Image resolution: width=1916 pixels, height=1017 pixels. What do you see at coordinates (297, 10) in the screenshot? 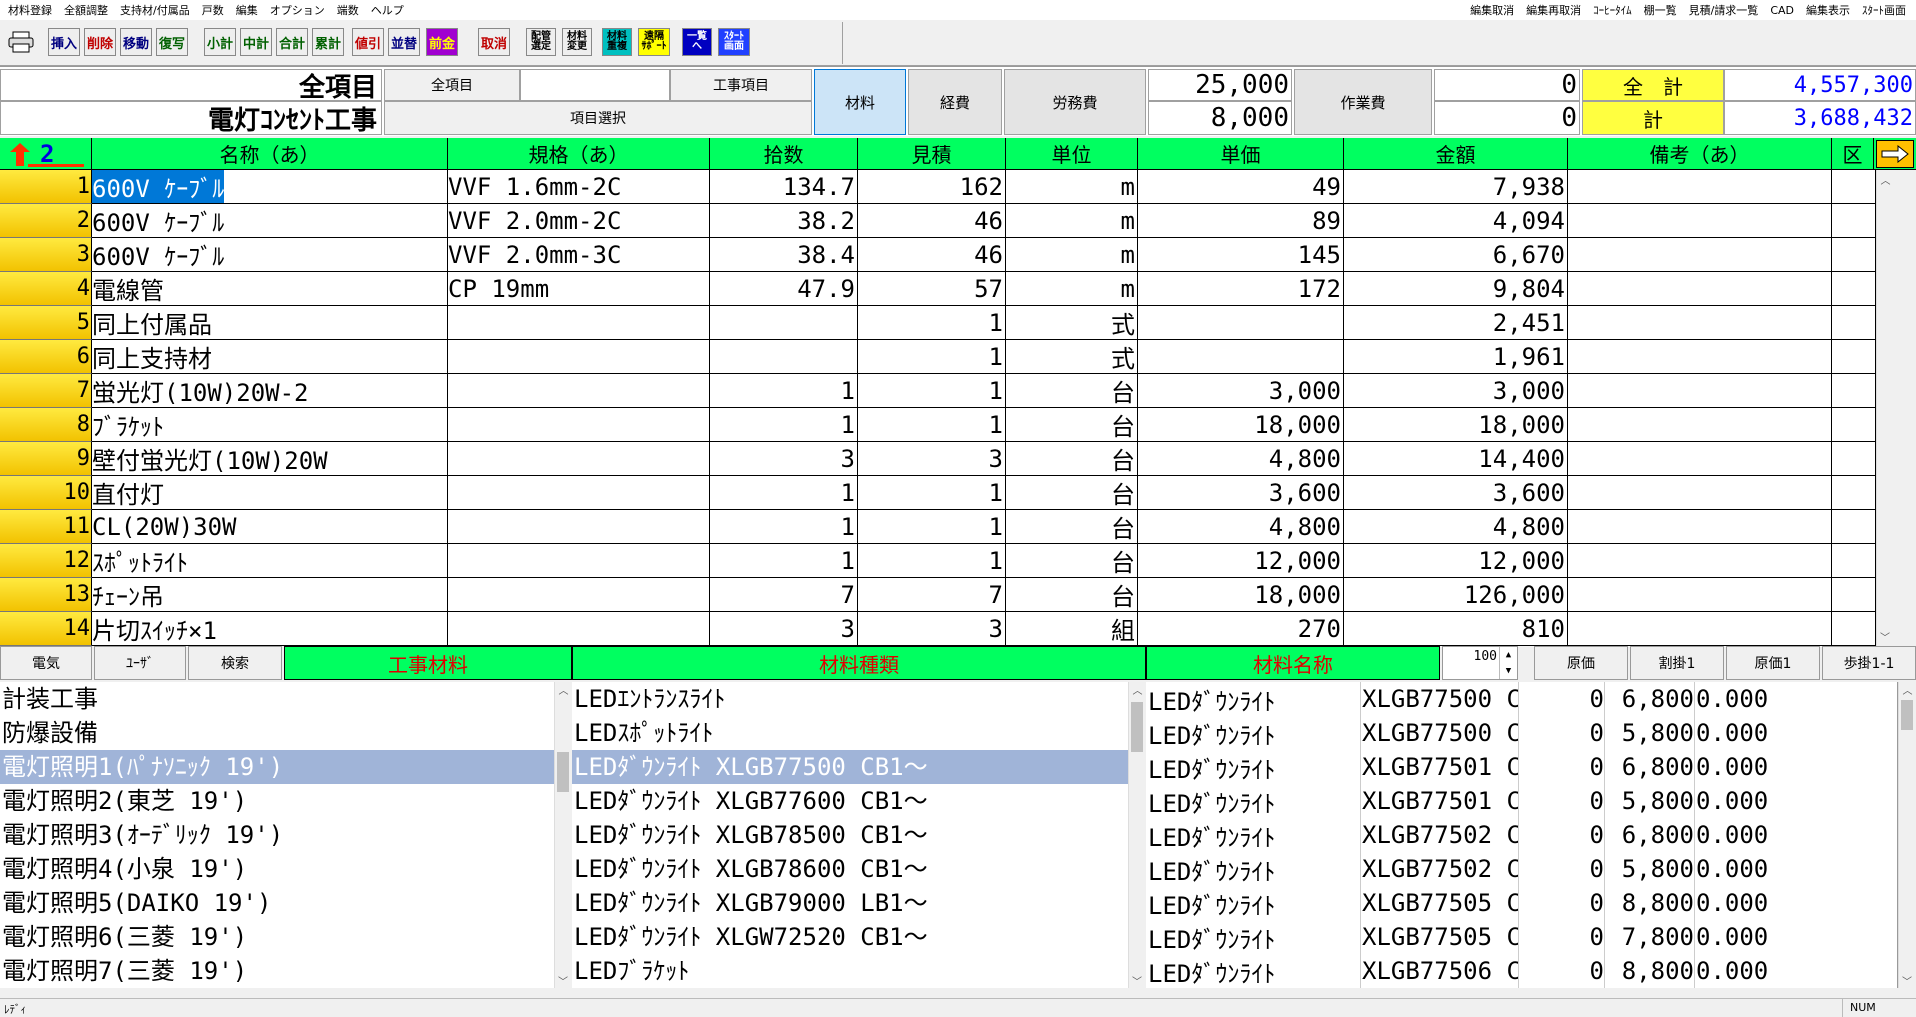
I see `menu-options: オプション` at bounding box center [297, 10].